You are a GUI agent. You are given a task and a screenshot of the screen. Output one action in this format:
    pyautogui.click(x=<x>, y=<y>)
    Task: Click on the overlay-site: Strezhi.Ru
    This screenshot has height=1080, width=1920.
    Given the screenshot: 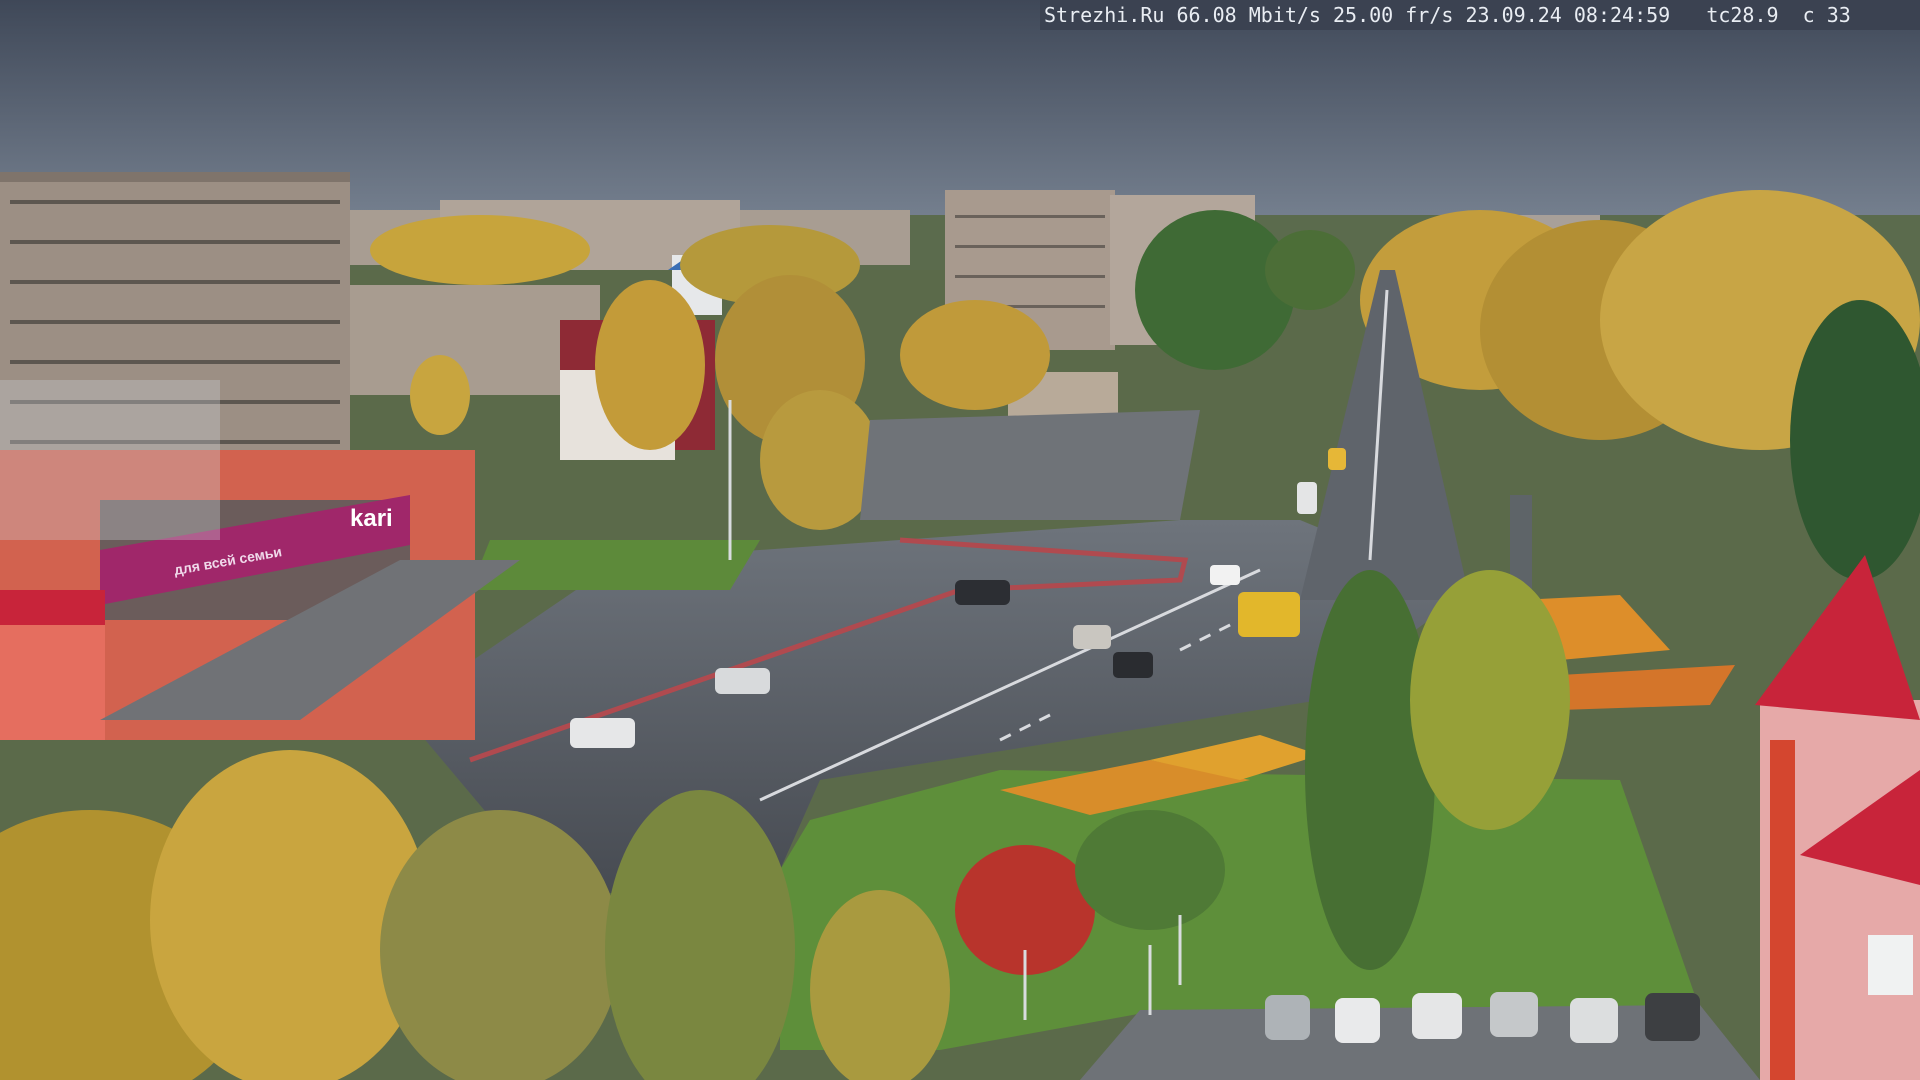 What is the action you would take?
    pyautogui.click(x=1104, y=15)
    